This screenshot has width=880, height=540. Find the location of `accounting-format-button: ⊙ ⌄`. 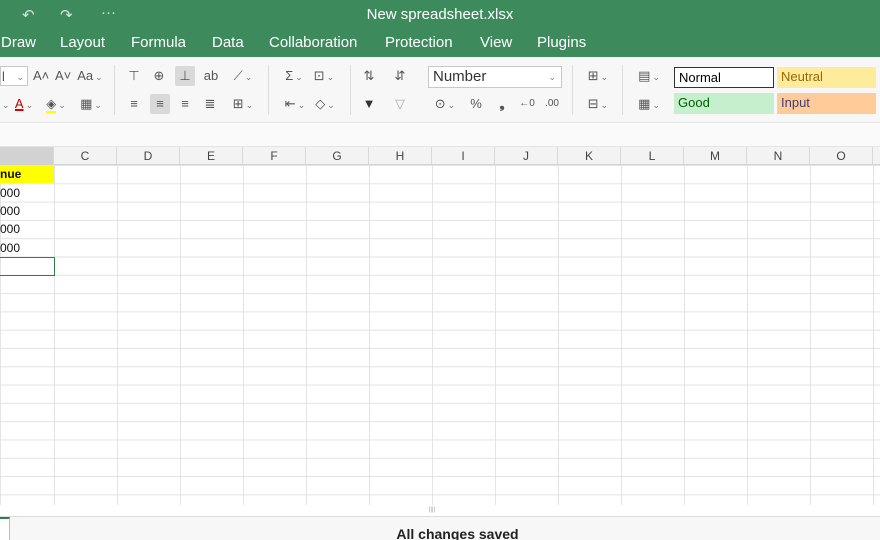

accounting-format-button: ⊙ ⌄ is located at coordinates (445, 104).